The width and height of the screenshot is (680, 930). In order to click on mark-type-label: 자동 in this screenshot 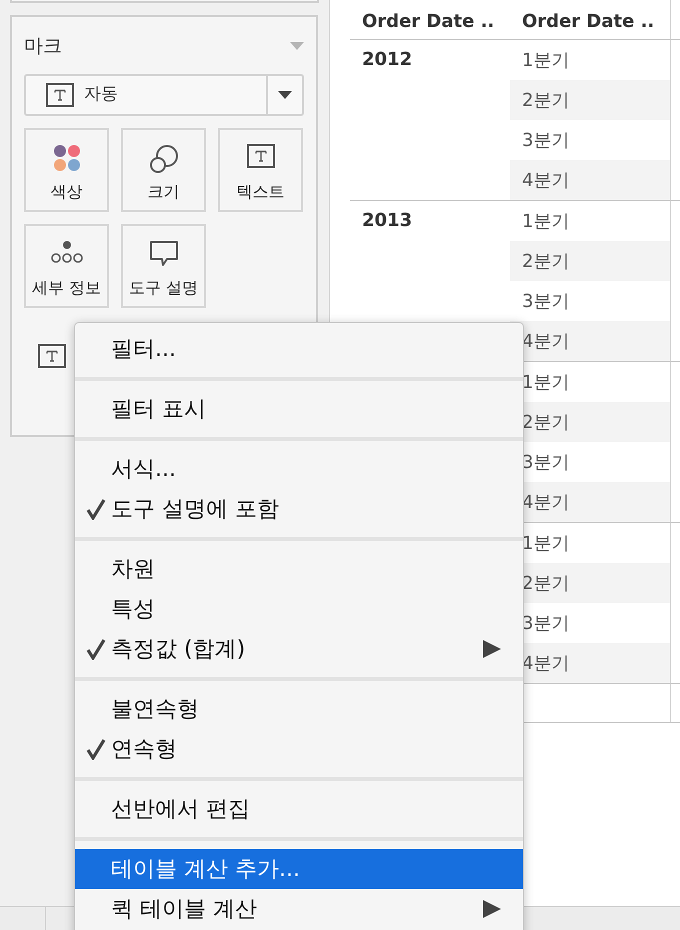, I will do `click(101, 94)`.